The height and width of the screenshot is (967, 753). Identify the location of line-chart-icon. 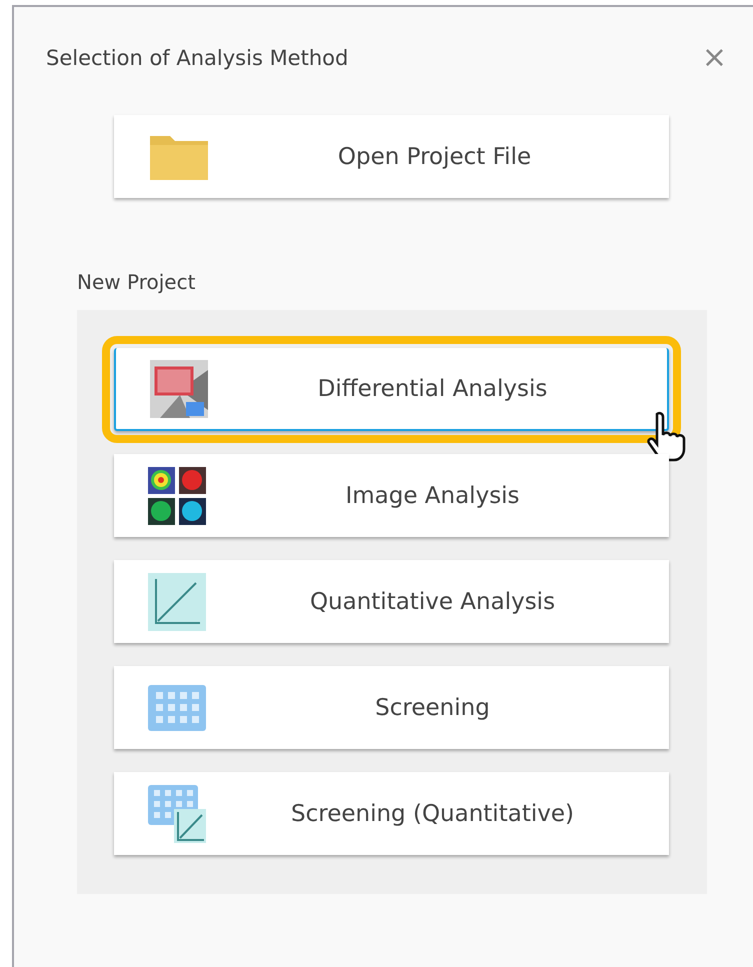
(177, 601).